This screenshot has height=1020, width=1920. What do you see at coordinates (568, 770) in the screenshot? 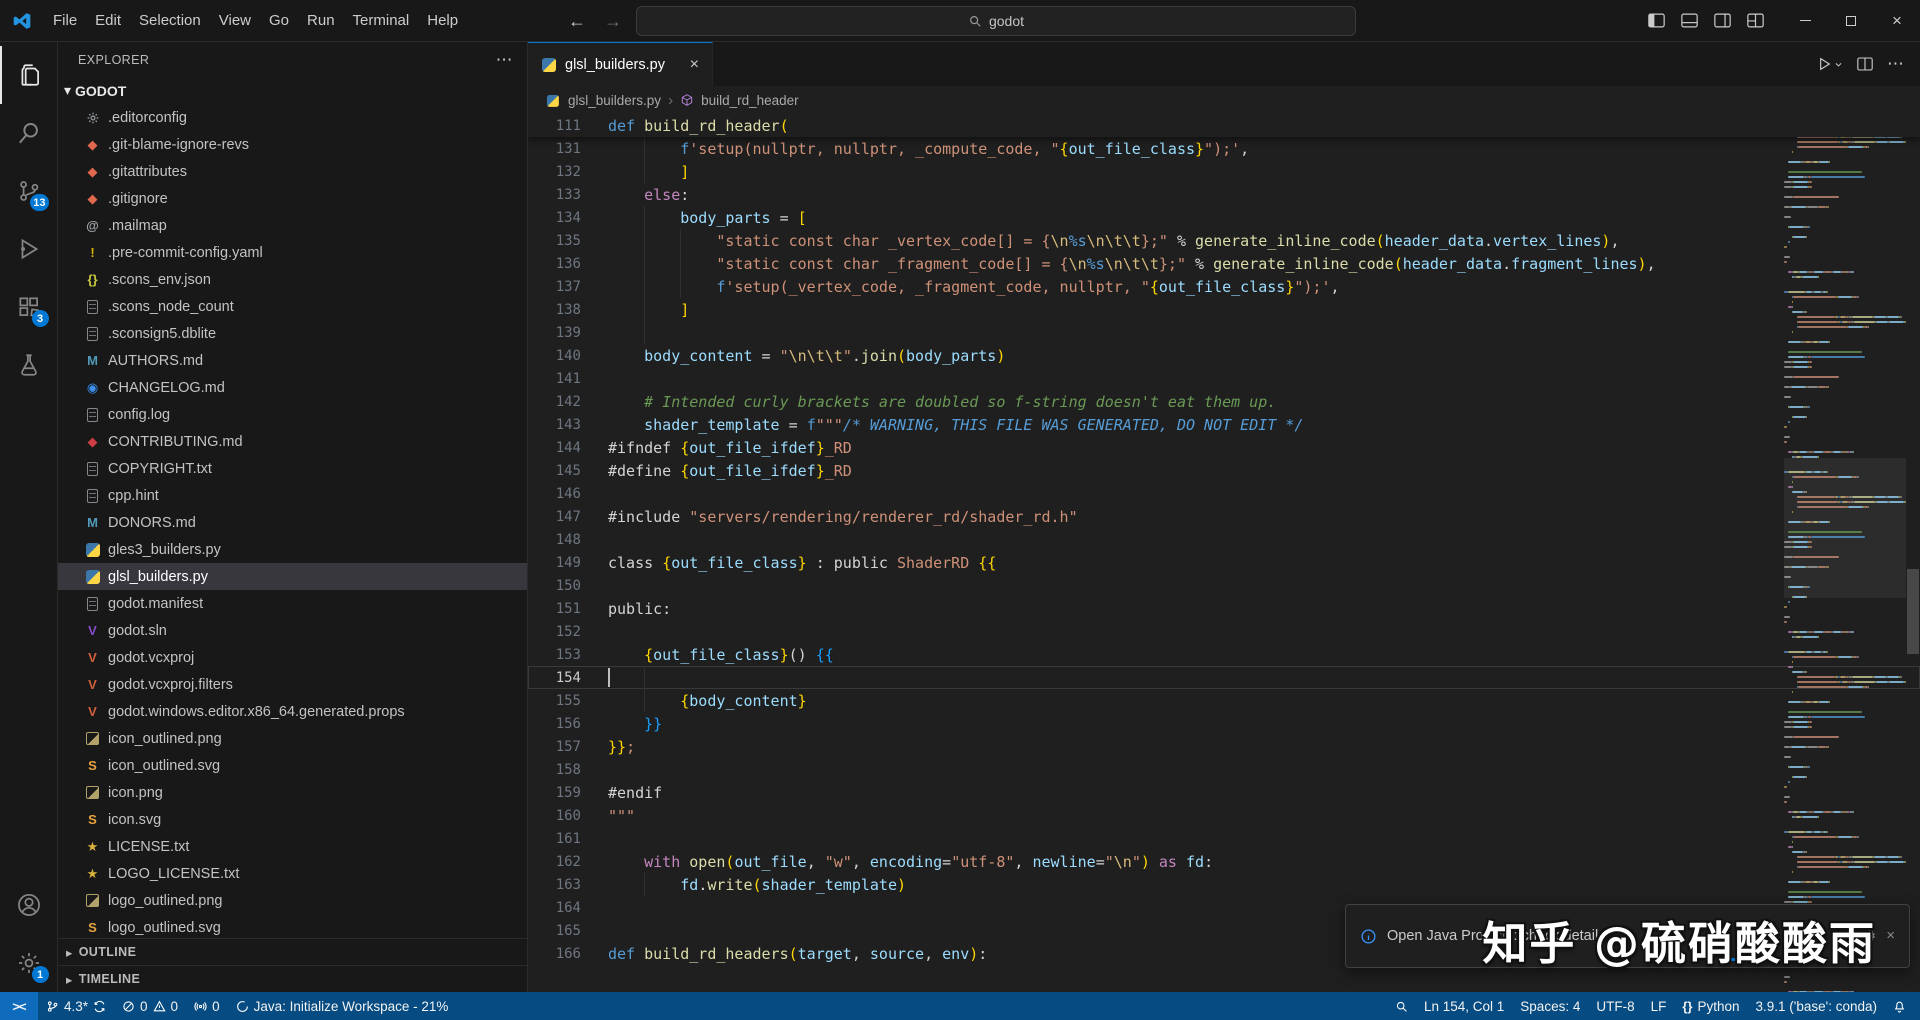
I see `line-number: 158` at bounding box center [568, 770].